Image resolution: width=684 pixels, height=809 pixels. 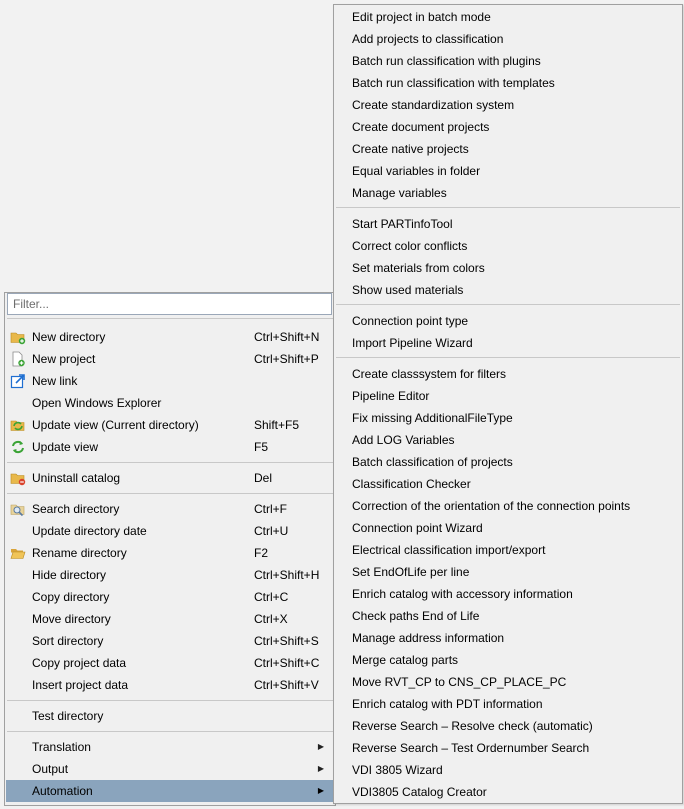 What do you see at coordinates (170, 381) in the screenshot?
I see `menu-item-new-link: New link` at bounding box center [170, 381].